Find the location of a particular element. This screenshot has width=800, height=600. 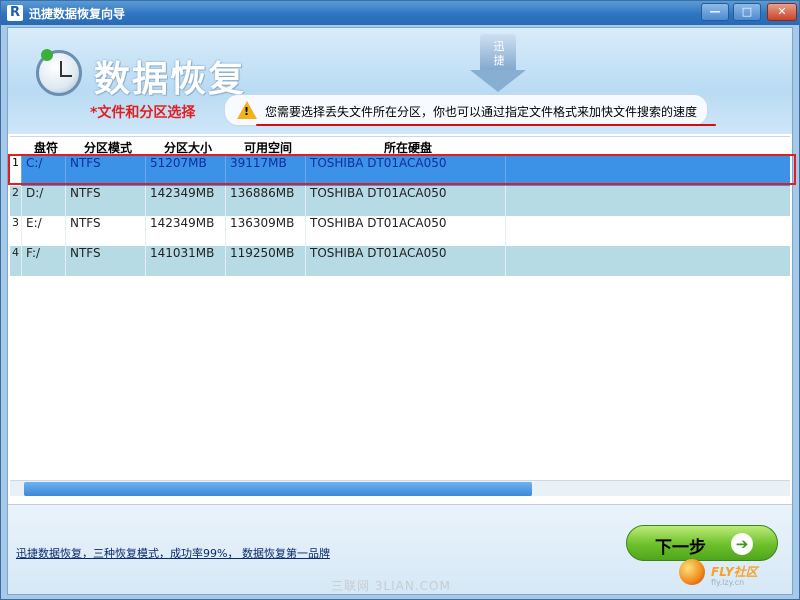

page-title: 数据恢复 is located at coordinates (170, 79).